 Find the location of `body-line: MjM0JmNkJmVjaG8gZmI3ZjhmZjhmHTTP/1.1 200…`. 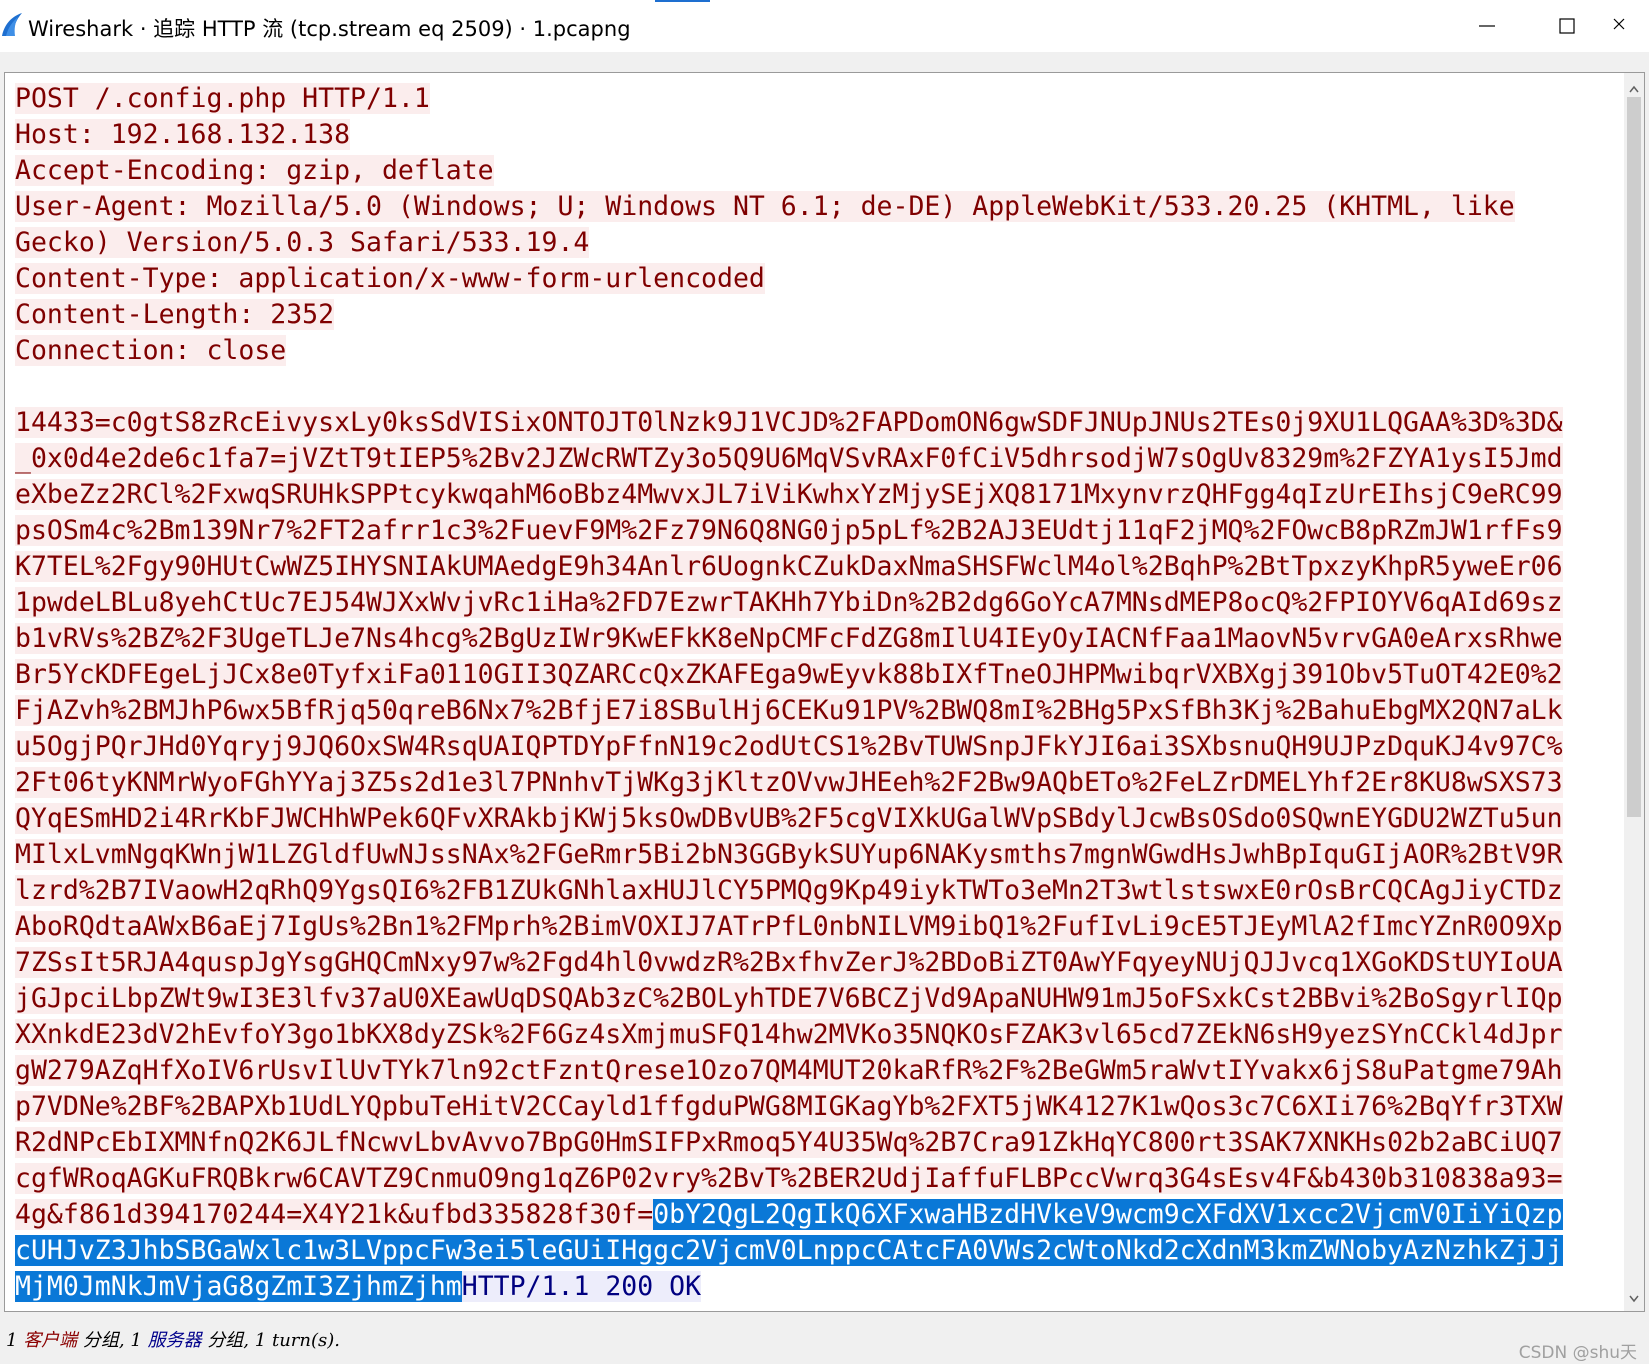

body-line: MjM0JmNkJmVjaG8gZmI3ZjhmZjhmHTTP/1.1 200… is located at coordinates (815, 1287).